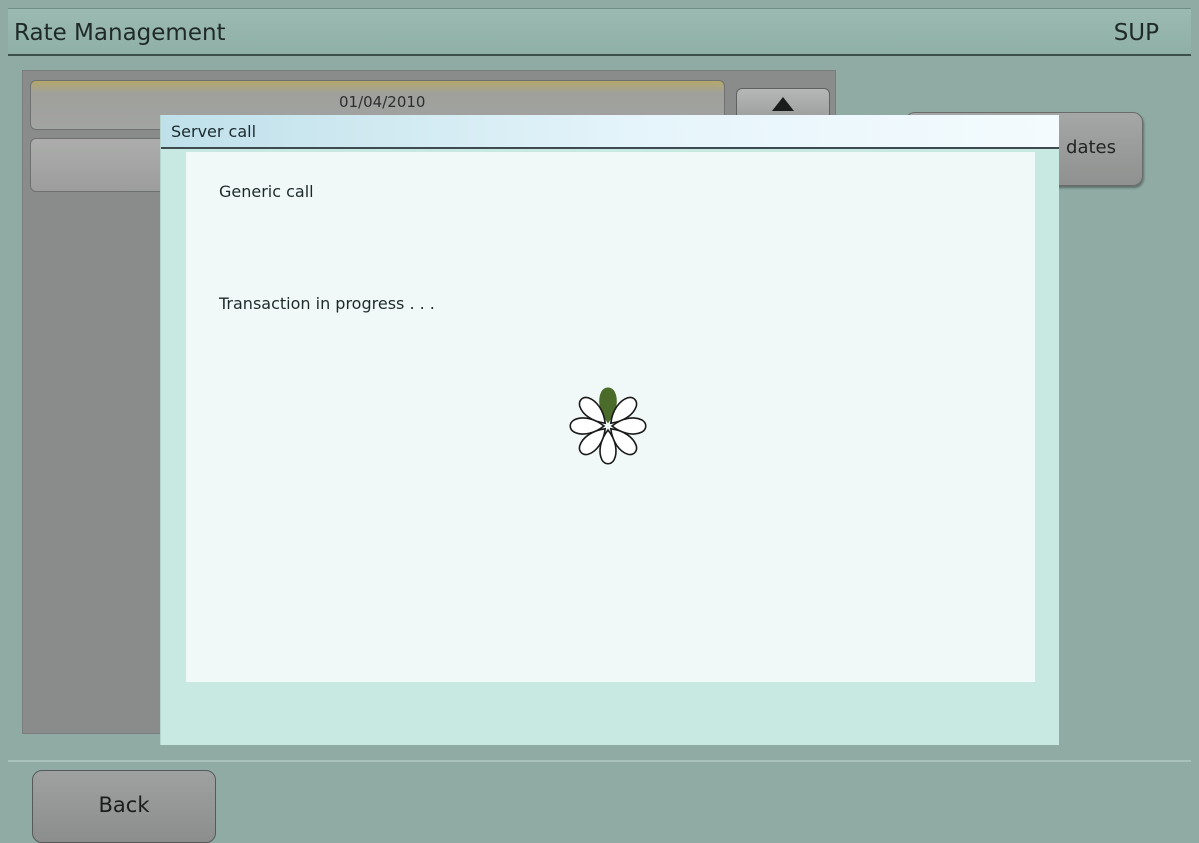 The width and height of the screenshot is (1199, 843). What do you see at coordinates (214, 131) in the screenshot?
I see `dialog-title: Server call` at bounding box center [214, 131].